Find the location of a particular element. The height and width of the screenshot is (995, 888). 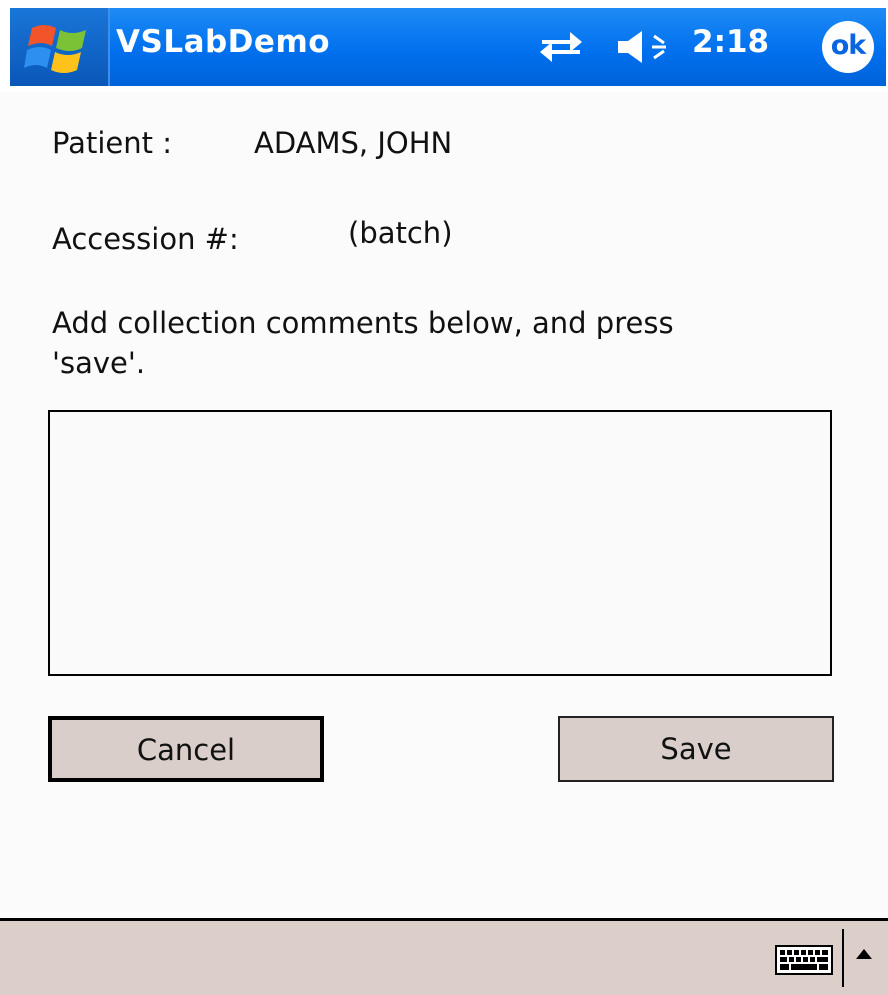

accession-label: Accession #: is located at coordinates (145, 239).